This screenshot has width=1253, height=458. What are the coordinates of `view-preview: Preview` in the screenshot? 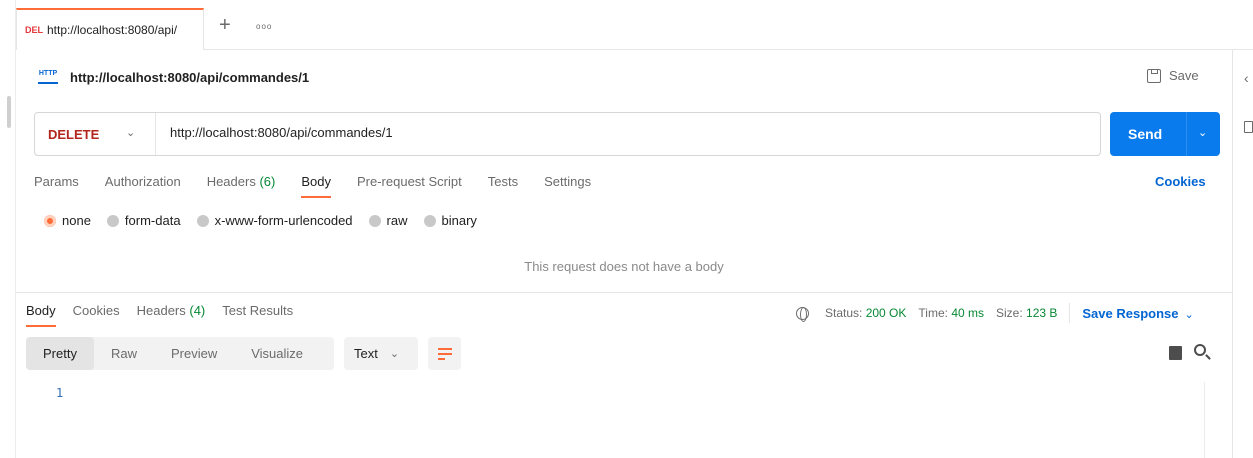 It's located at (194, 353).